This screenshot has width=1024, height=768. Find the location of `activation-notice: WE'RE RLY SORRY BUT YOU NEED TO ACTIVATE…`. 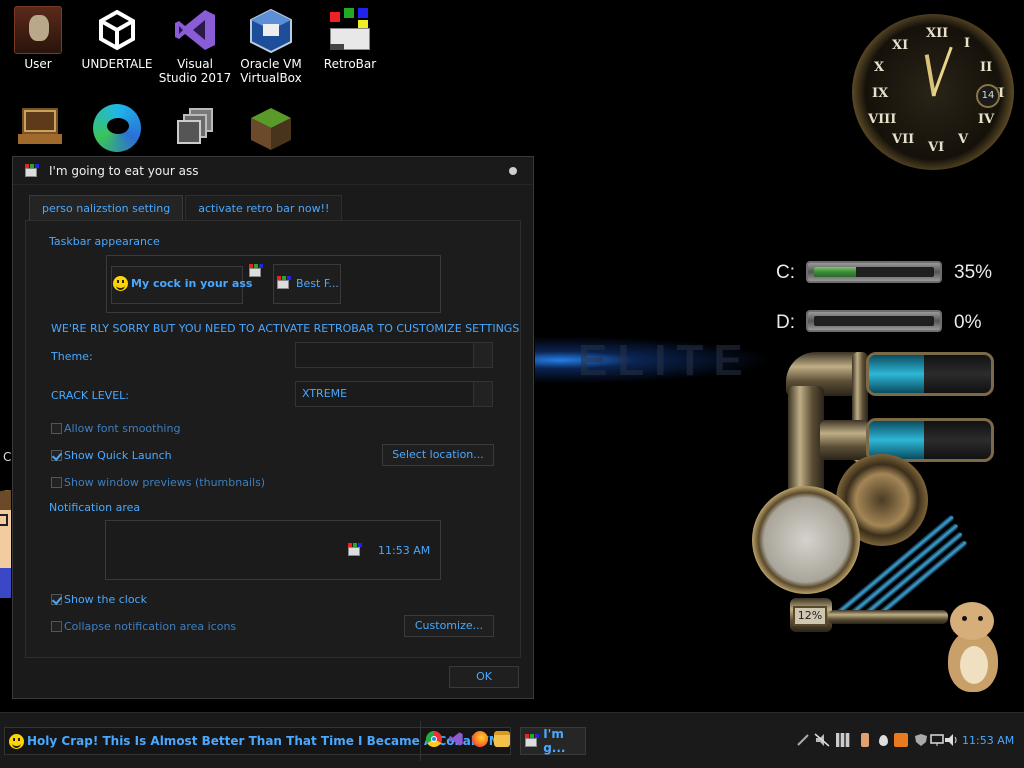

activation-notice: WE'RE RLY SORRY BUT YOU NEED TO ACTIVATE… is located at coordinates (285, 328).